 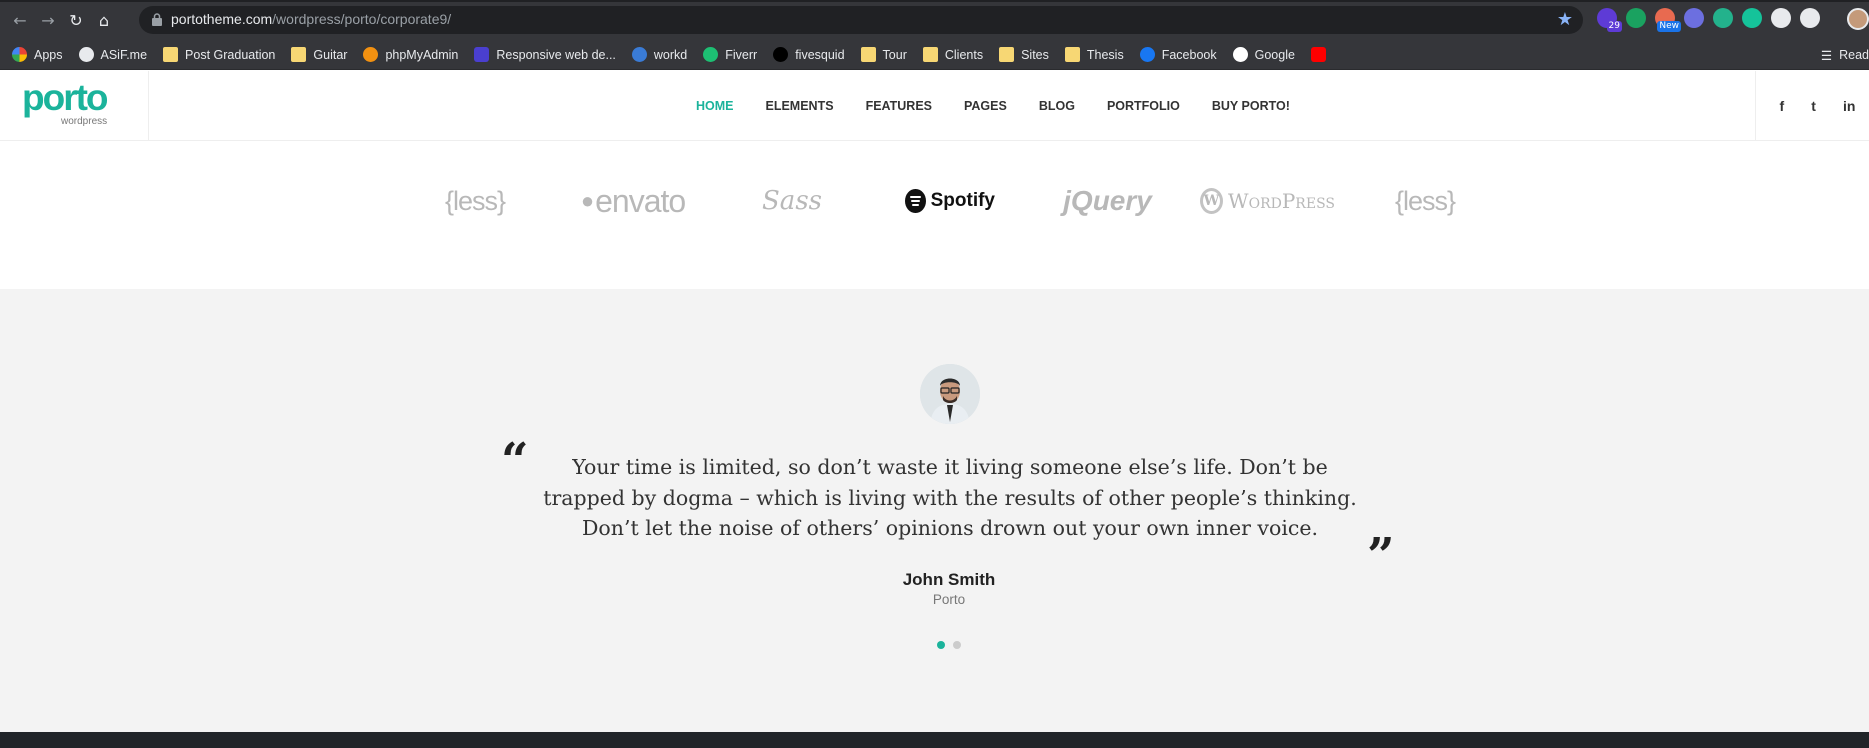 I want to click on bookmark-workd: workd, so click(x=659, y=54).